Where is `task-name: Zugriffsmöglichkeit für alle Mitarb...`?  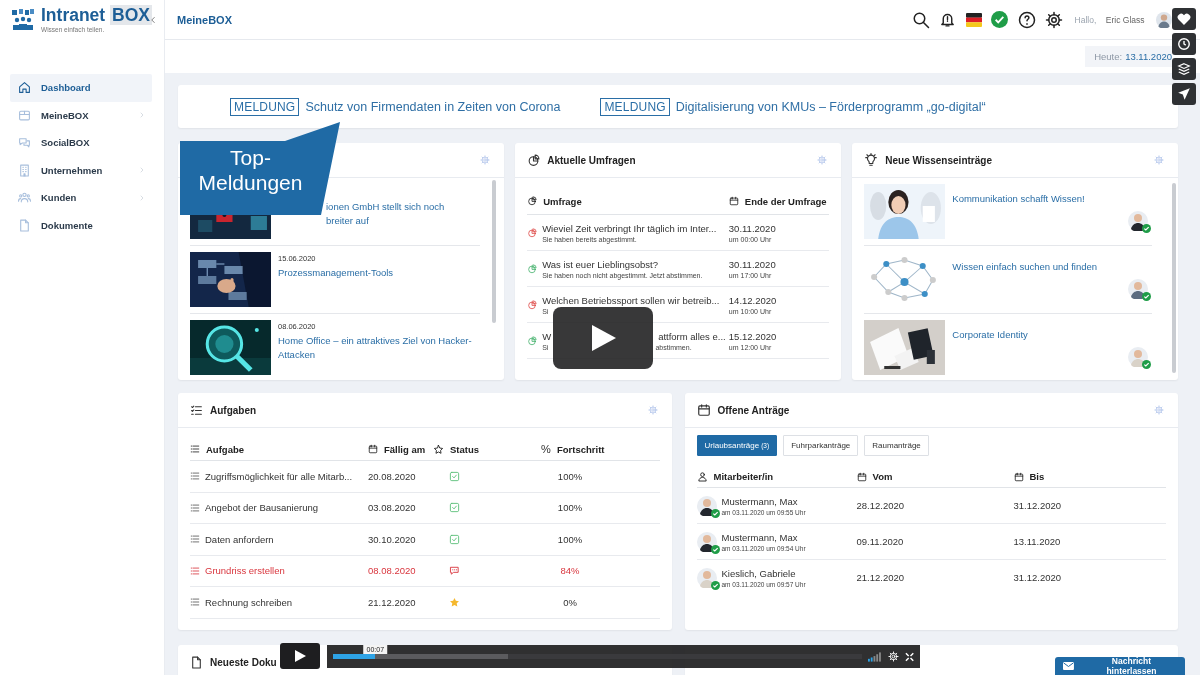 task-name: Zugriffsmöglichkeit für alle Mitarb... is located at coordinates (279, 476).